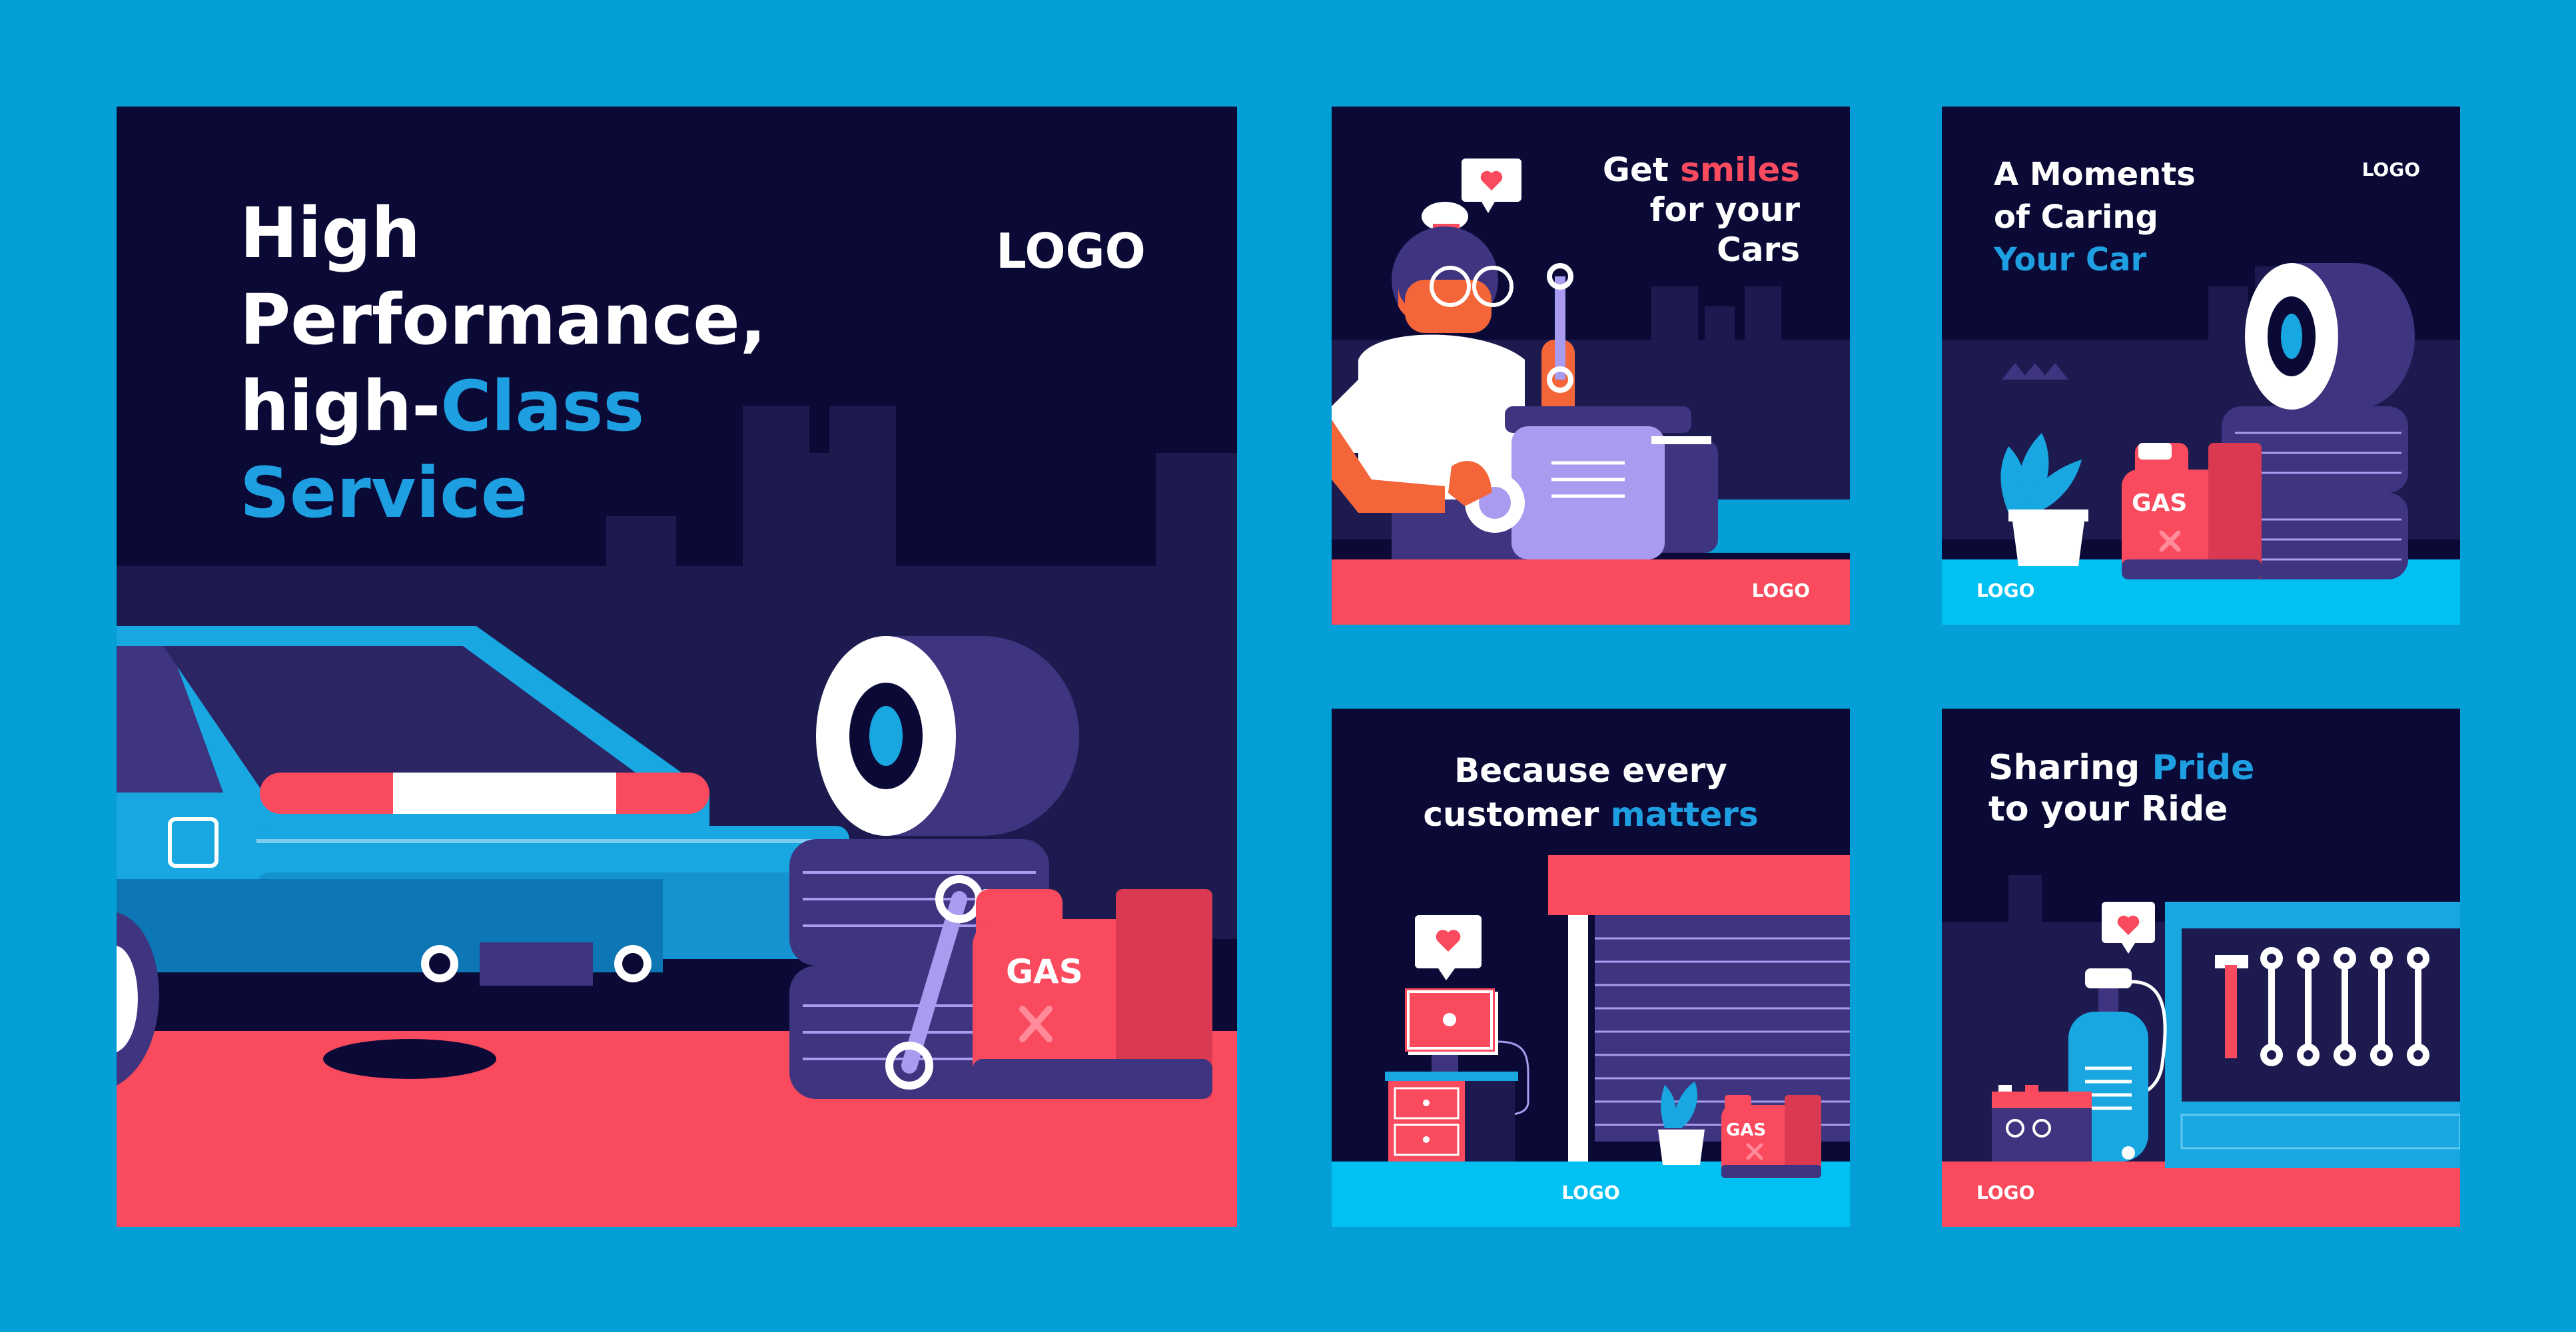 This screenshot has width=2576, height=1332. What do you see at coordinates (1591, 1192) in the screenshot?
I see `customer-logo: LOGO` at bounding box center [1591, 1192].